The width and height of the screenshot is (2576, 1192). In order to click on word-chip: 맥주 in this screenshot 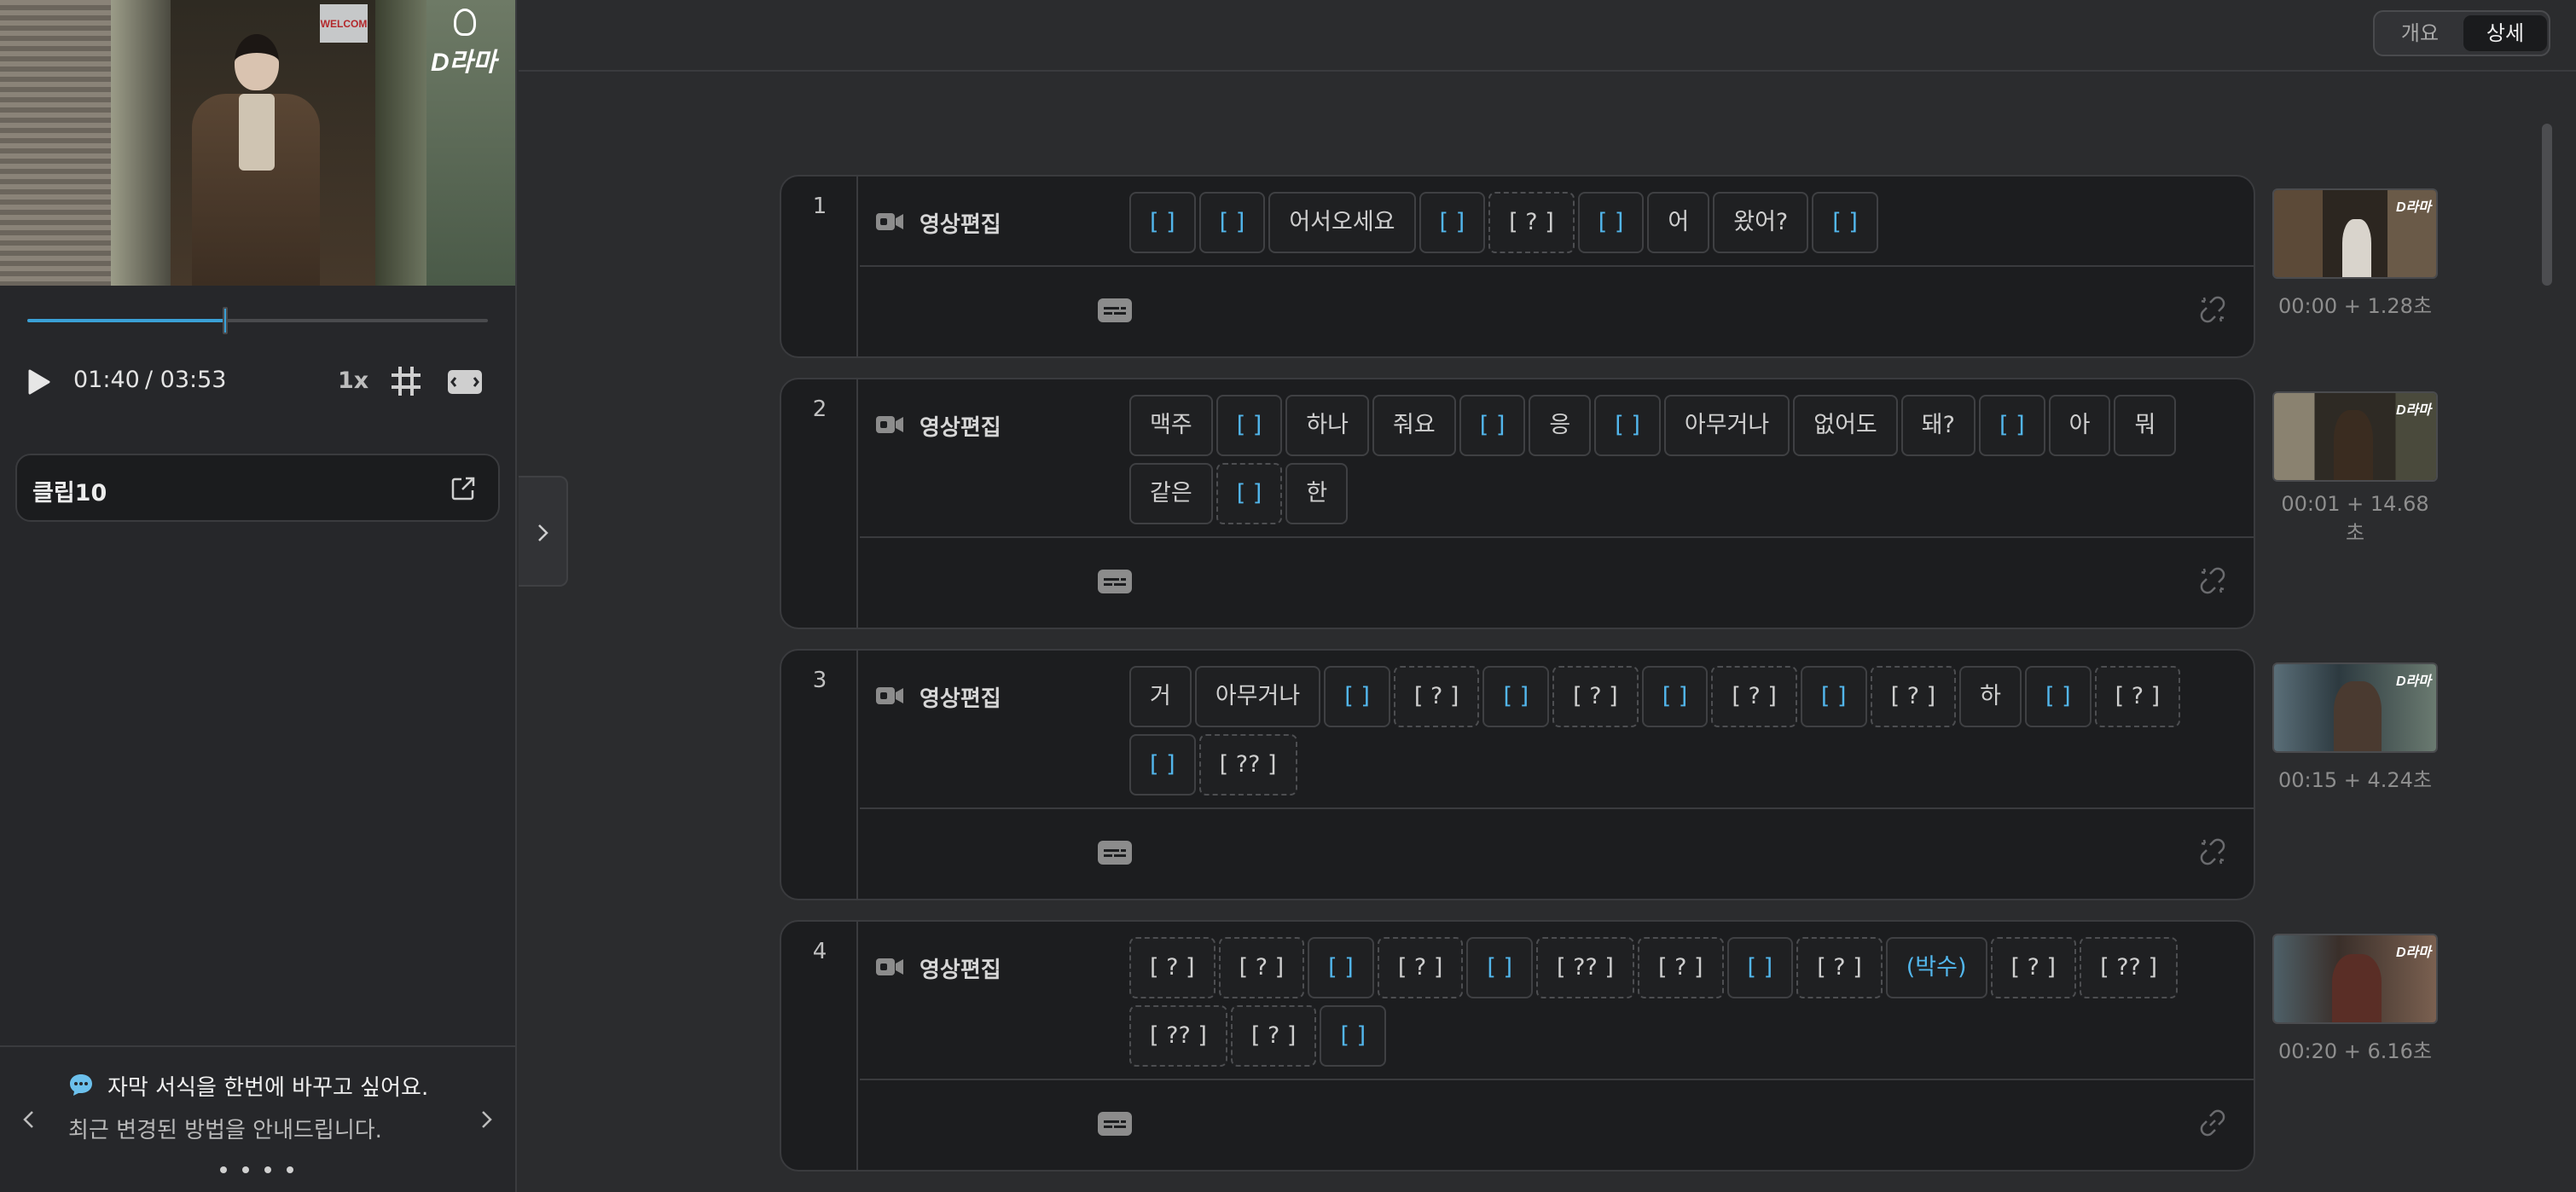, I will do `click(1171, 425)`.